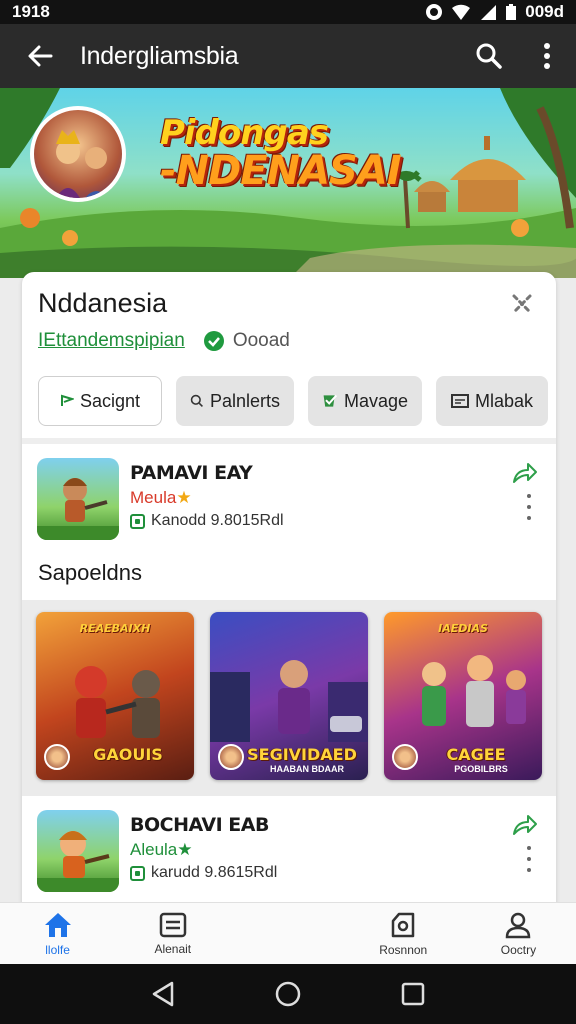  I want to click on nav-item-home: llolfe, so click(57, 933).